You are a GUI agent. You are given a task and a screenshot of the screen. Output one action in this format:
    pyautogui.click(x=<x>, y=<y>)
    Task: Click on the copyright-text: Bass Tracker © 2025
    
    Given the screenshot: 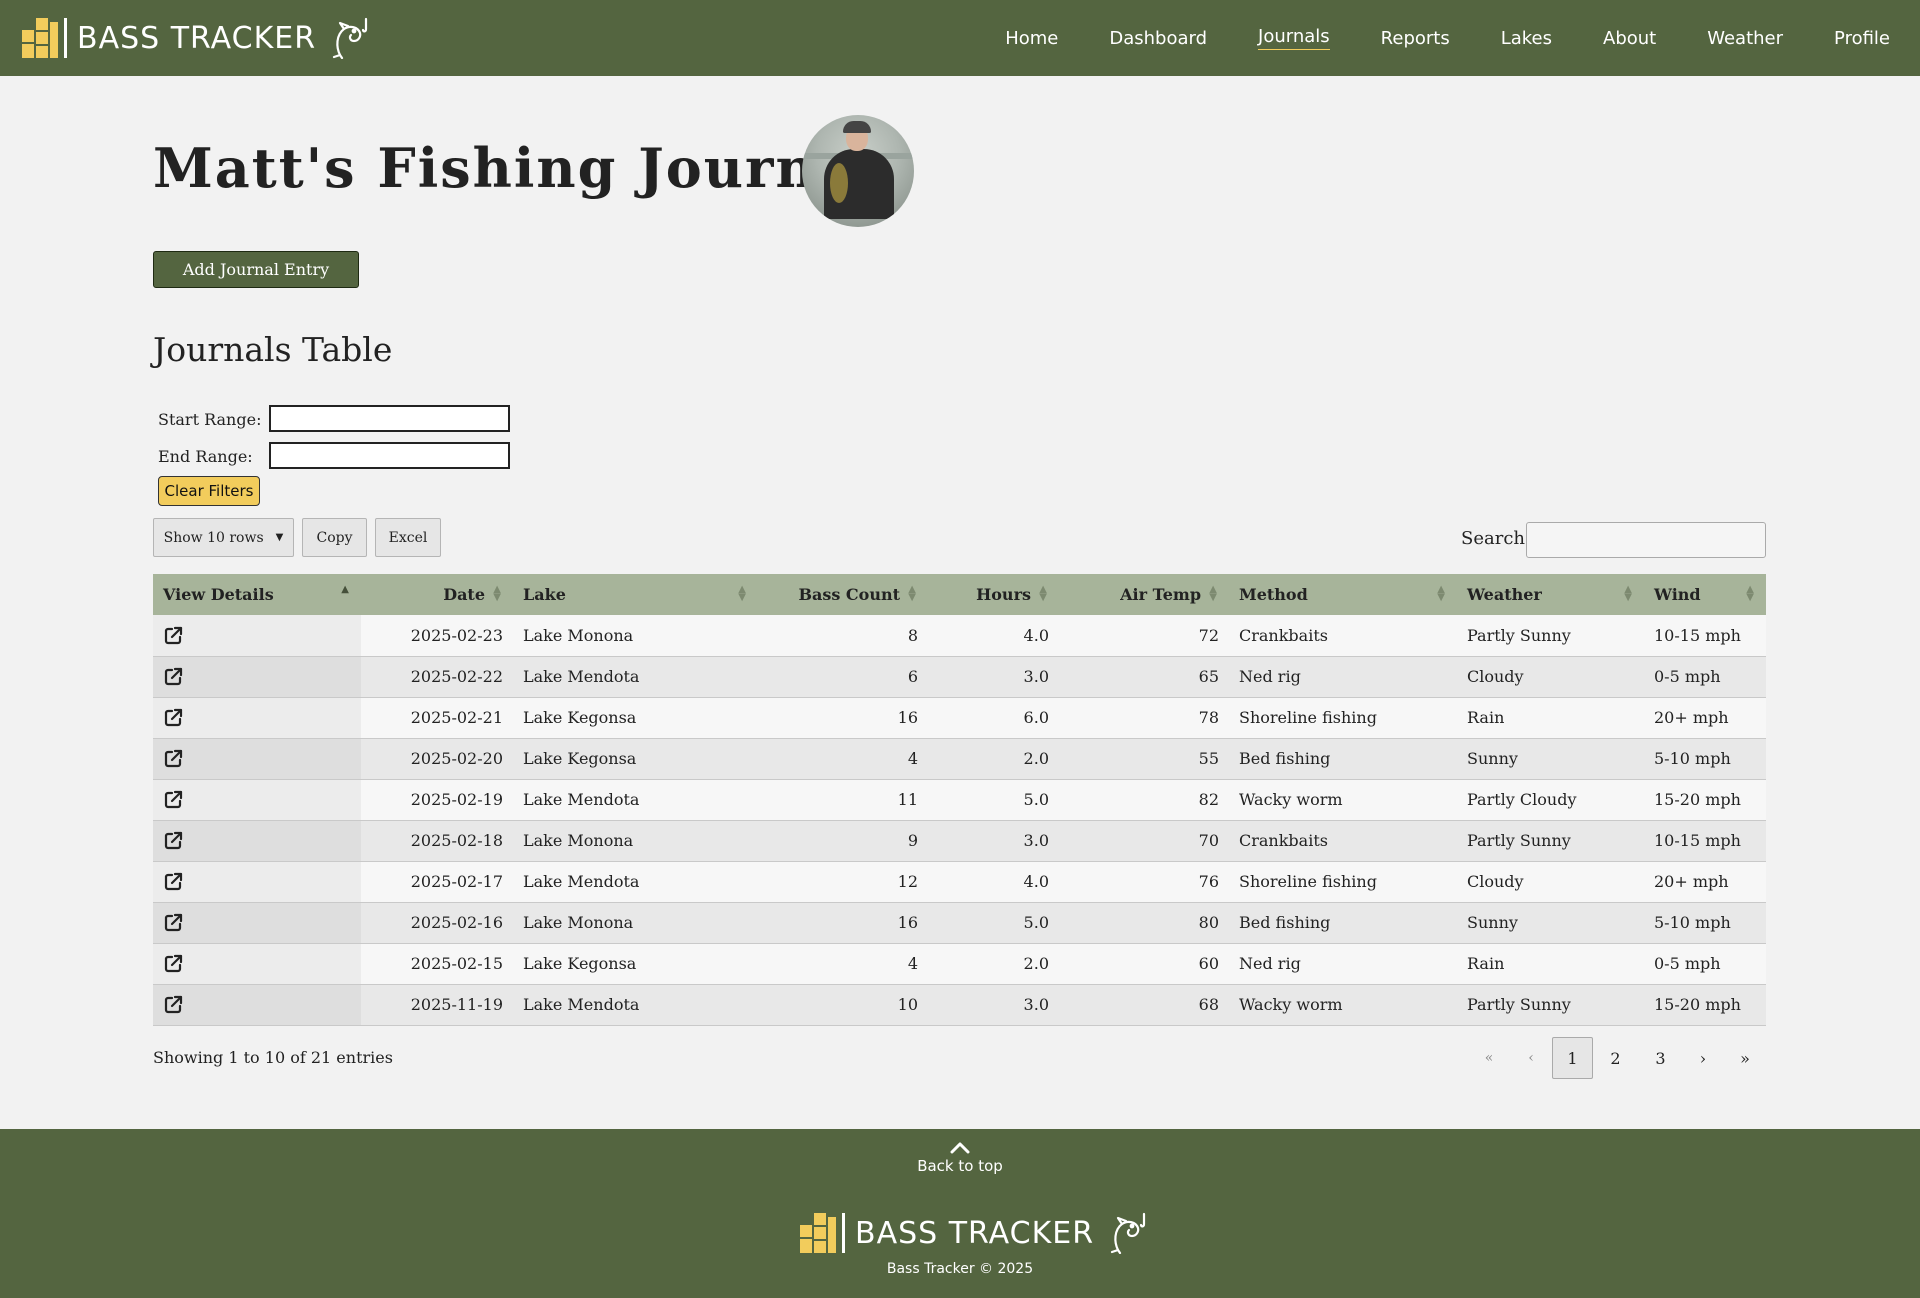 What is the action you would take?
    pyautogui.click(x=960, y=1269)
    